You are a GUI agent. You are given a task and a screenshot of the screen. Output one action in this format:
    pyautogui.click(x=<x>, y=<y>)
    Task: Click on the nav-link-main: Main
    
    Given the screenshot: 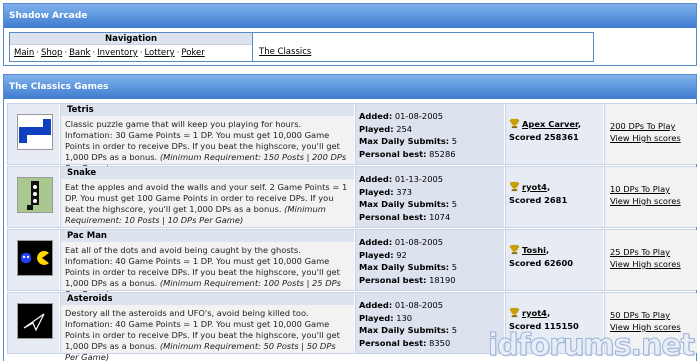 What is the action you would take?
    pyautogui.click(x=24, y=53)
    